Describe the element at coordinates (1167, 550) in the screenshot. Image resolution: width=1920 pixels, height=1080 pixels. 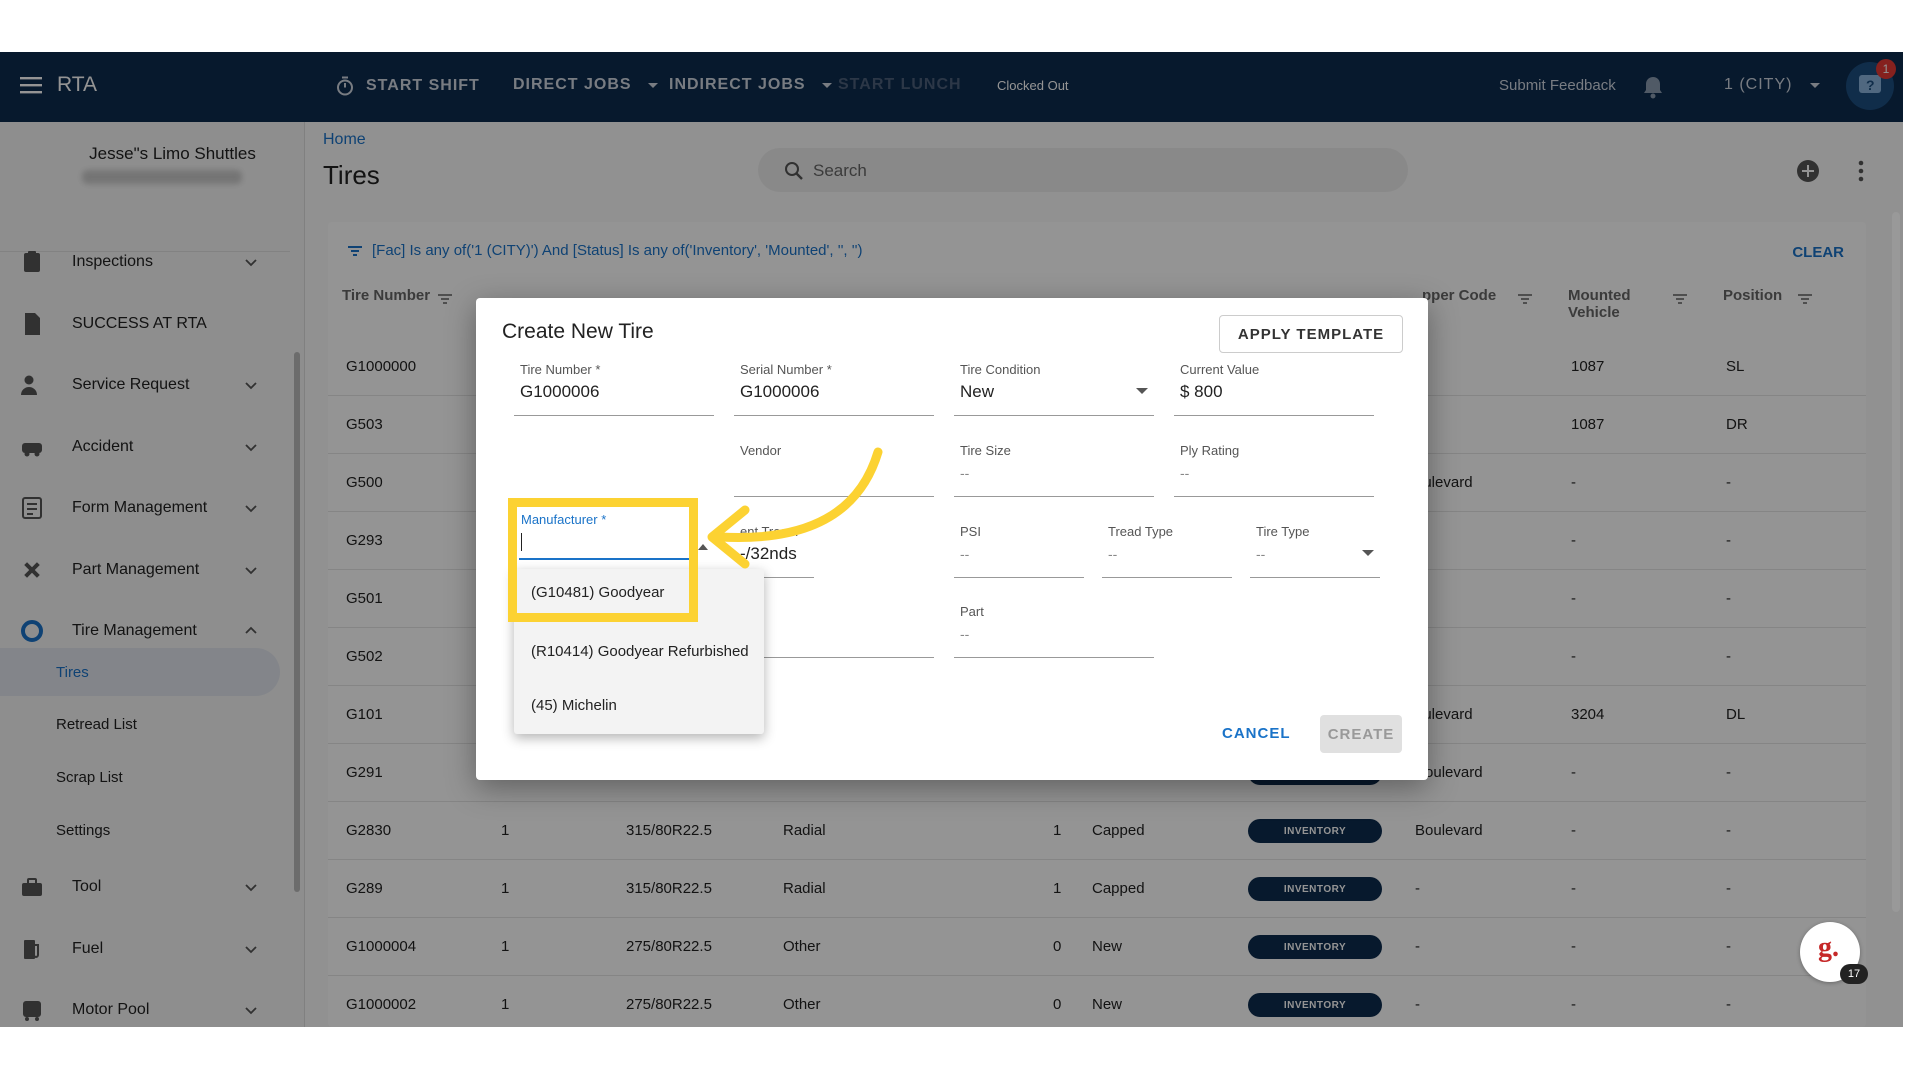
I see `tread-type-field: Tread Type --` at that location.